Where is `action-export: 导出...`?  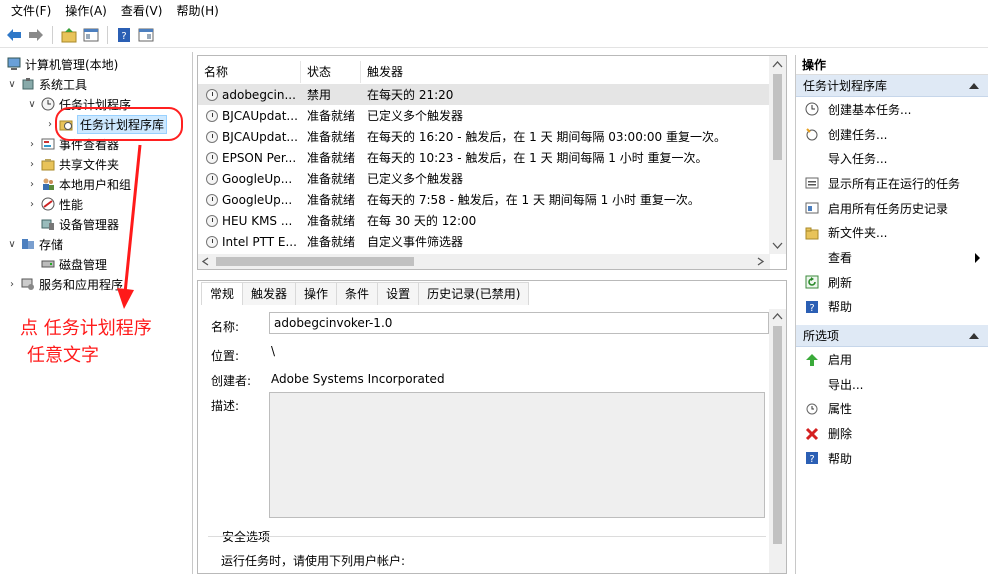 action-export: 导出... is located at coordinates (892, 384).